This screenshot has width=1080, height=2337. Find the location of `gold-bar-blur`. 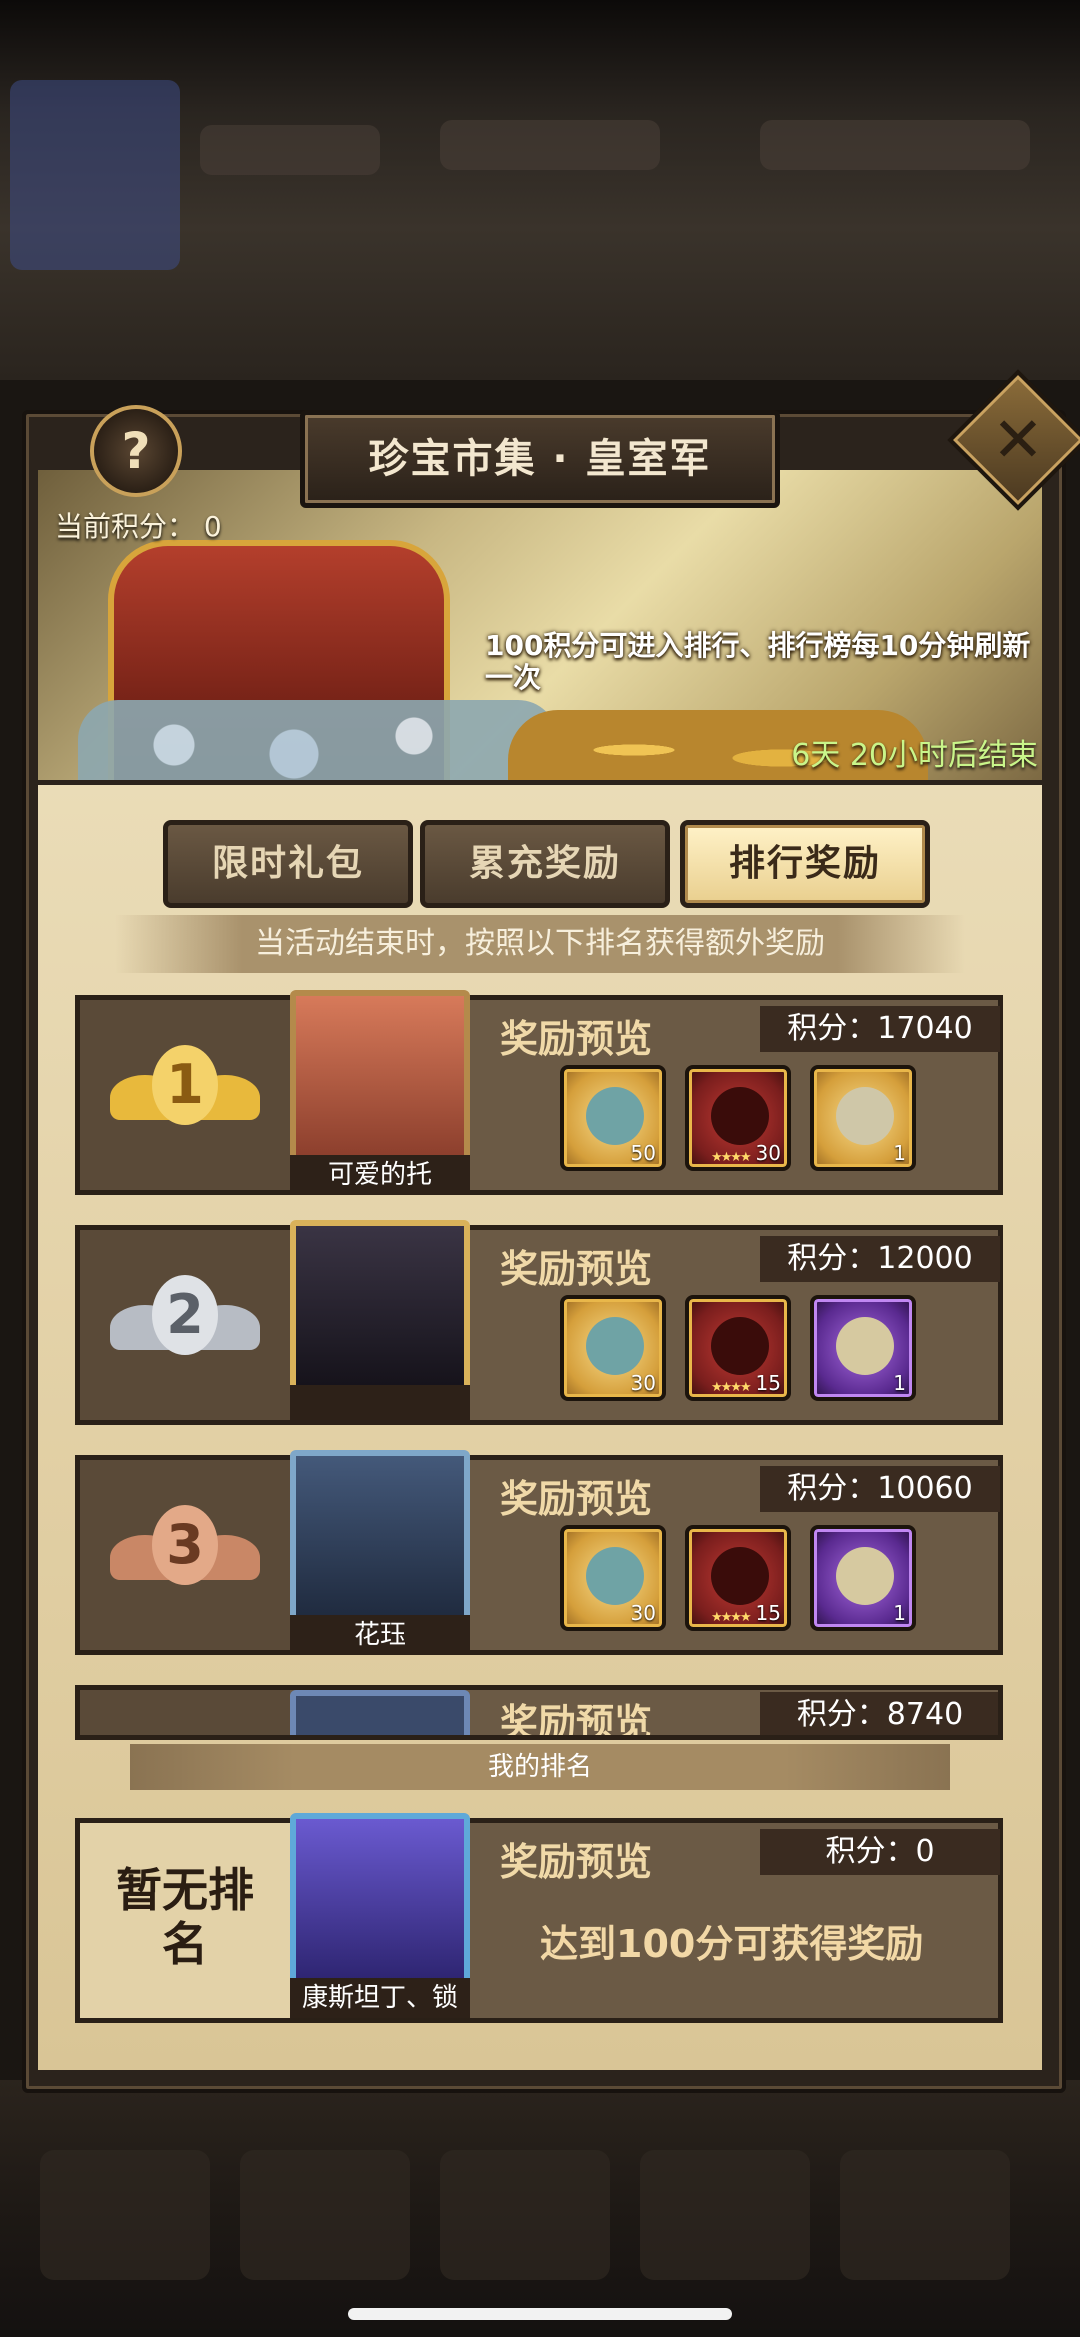

gold-bar-blur is located at coordinates (550, 145).